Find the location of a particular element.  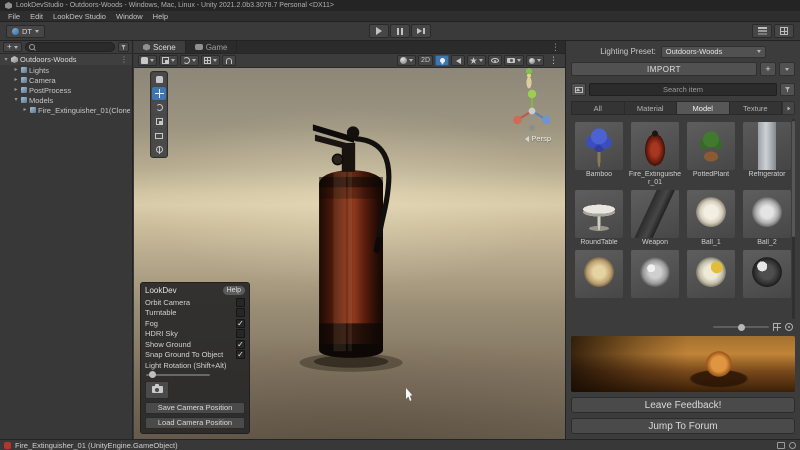

menu-item-help: Help is located at coordinates (160, 16).